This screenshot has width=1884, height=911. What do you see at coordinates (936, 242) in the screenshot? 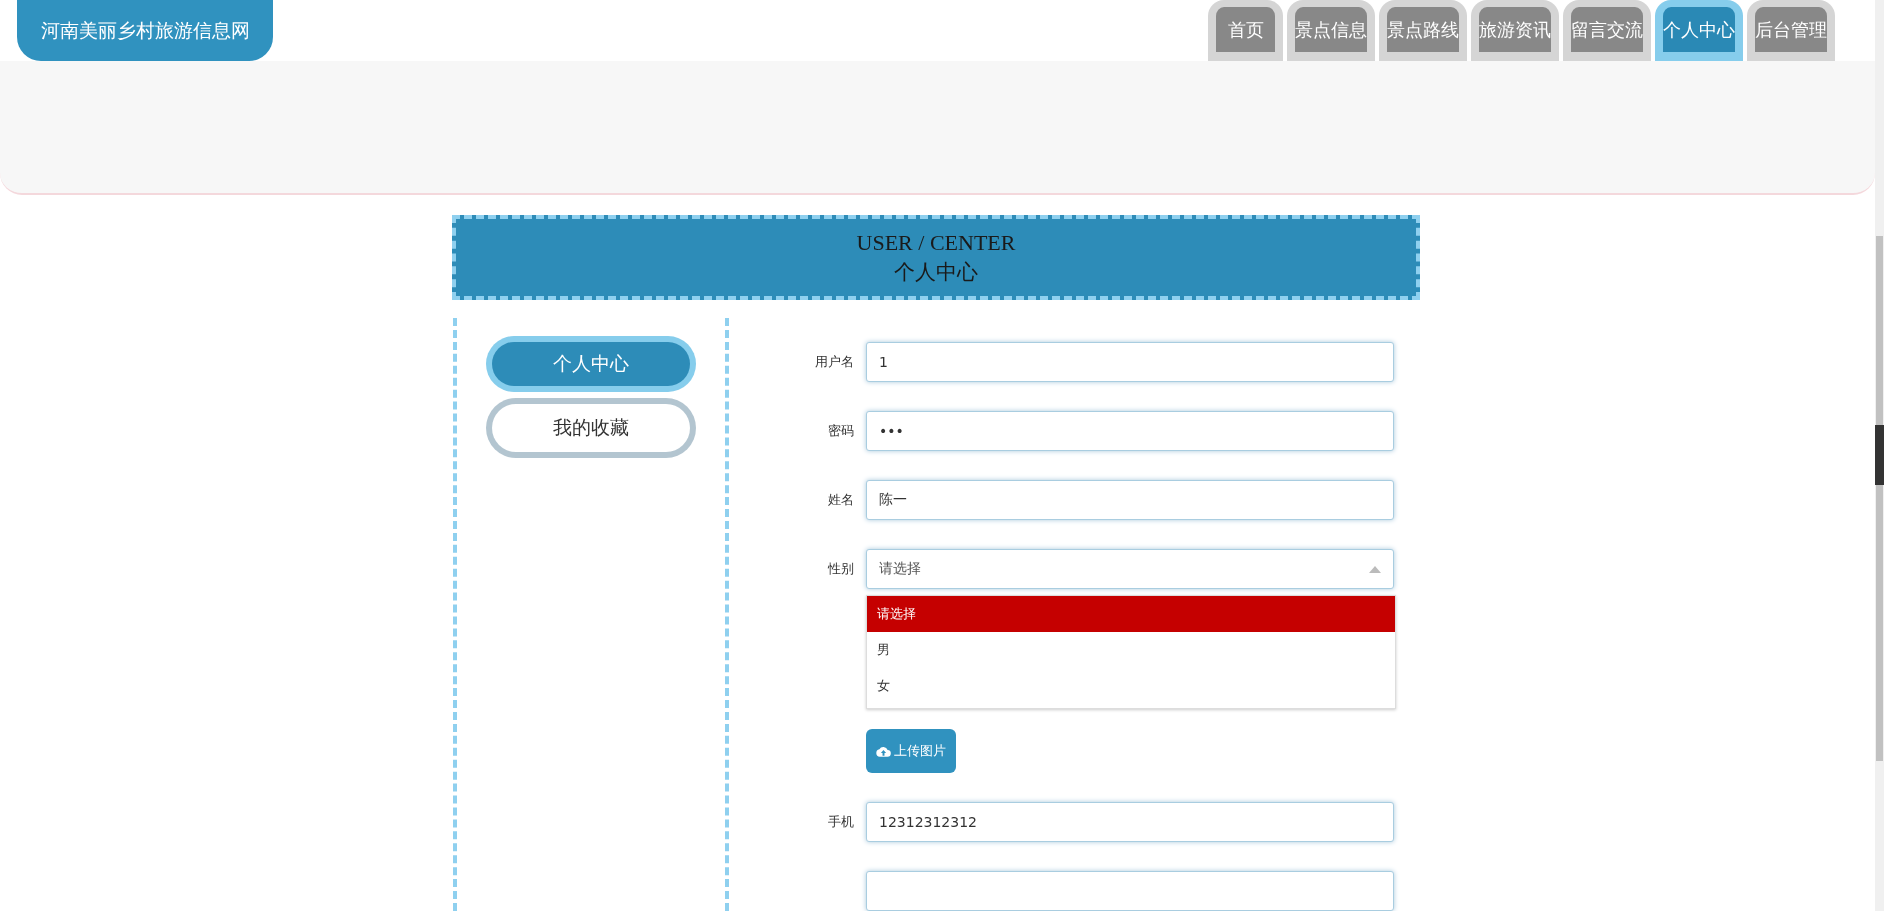
I see `banner-title: USER / CENTER` at bounding box center [936, 242].